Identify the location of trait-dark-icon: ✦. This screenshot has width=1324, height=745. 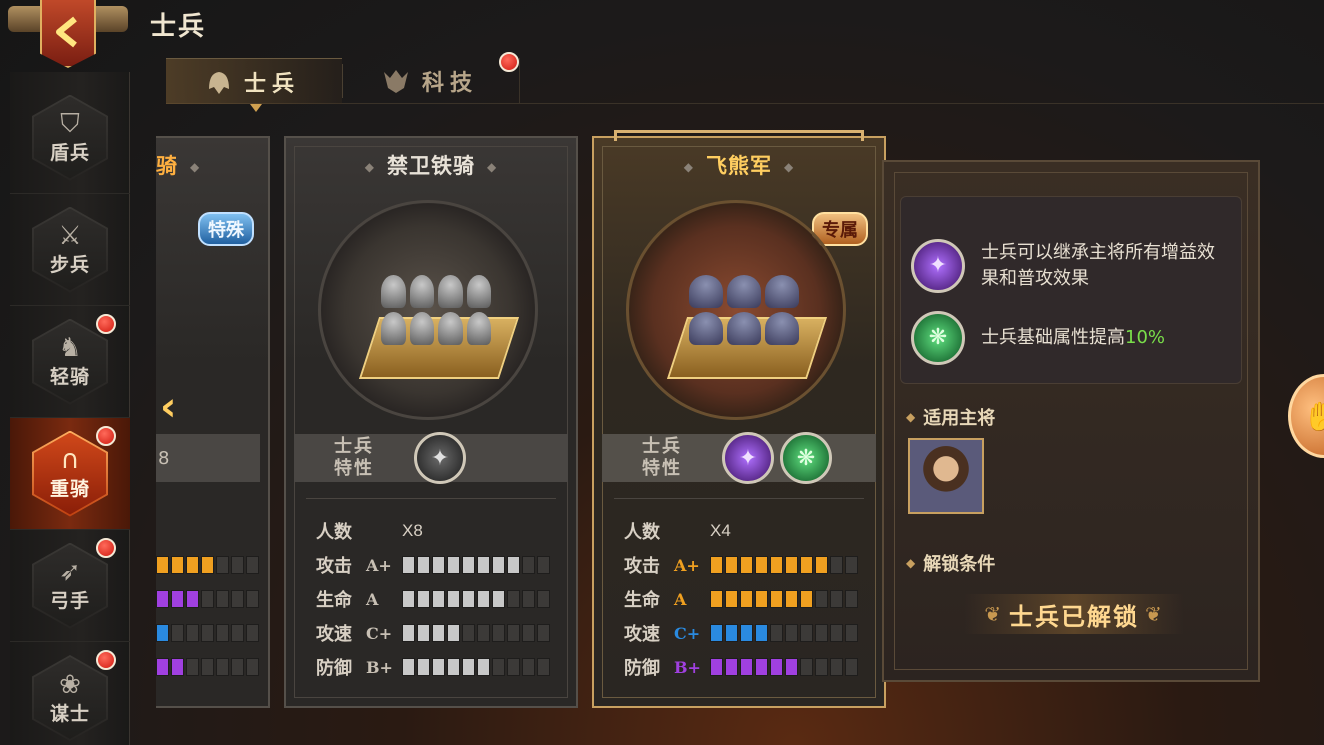
(440, 458).